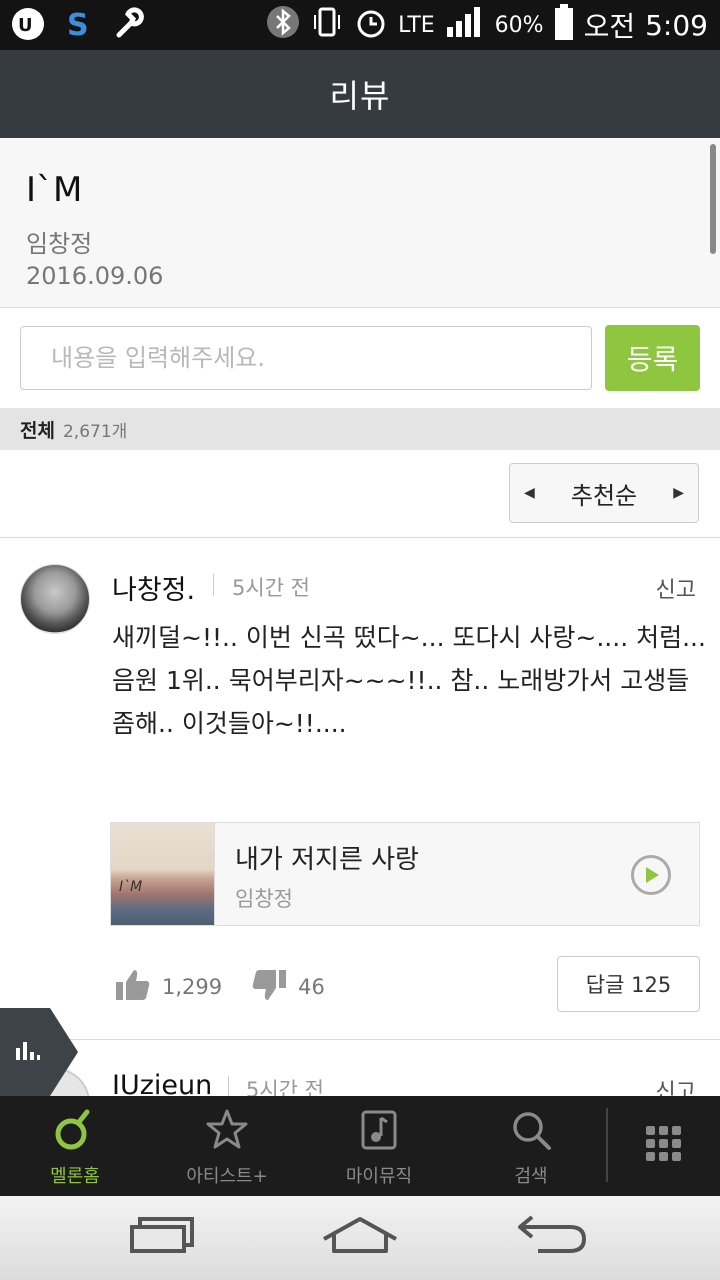 The image size is (720, 1280). Describe the element at coordinates (269, 987) in the screenshot. I see `thumbs-down-icon` at that location.